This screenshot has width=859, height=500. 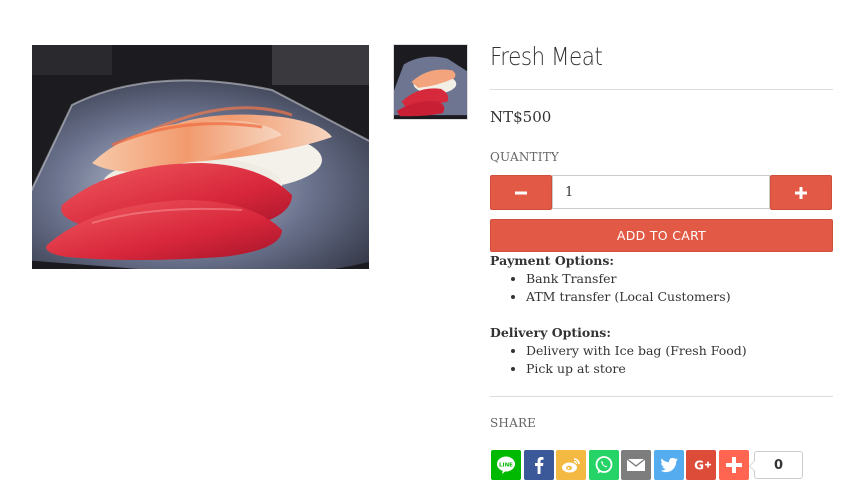 I want to click on minus-icon, so click(x=521, y=192).